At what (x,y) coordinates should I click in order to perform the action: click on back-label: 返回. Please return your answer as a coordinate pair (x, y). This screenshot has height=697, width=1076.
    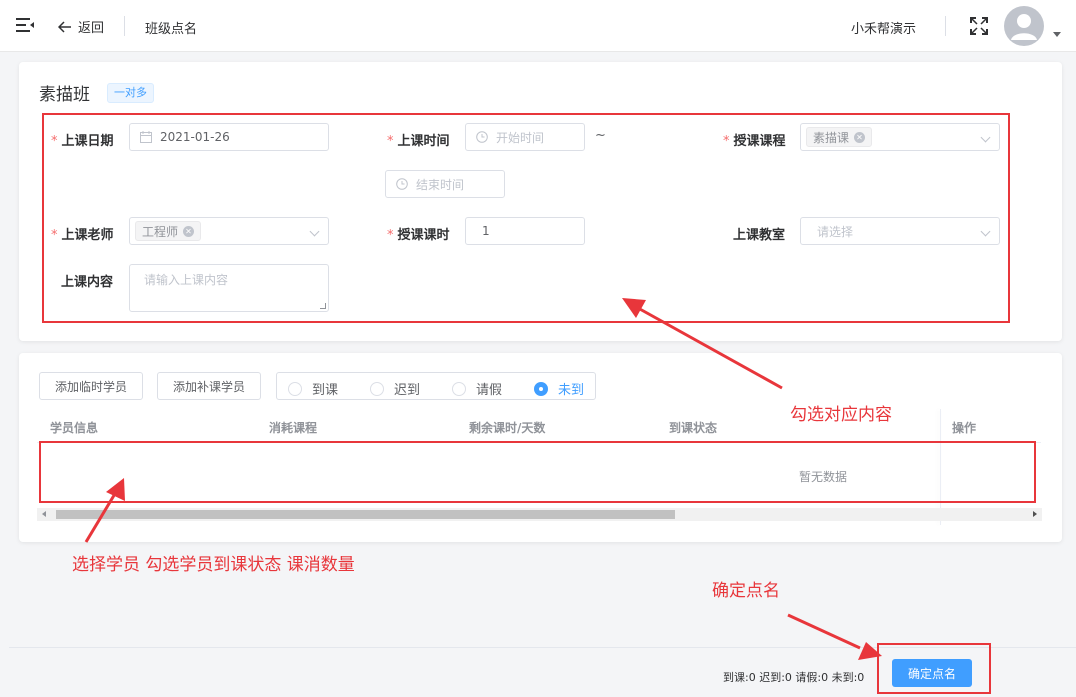
    Looking at the image, I should click on (91, 28).